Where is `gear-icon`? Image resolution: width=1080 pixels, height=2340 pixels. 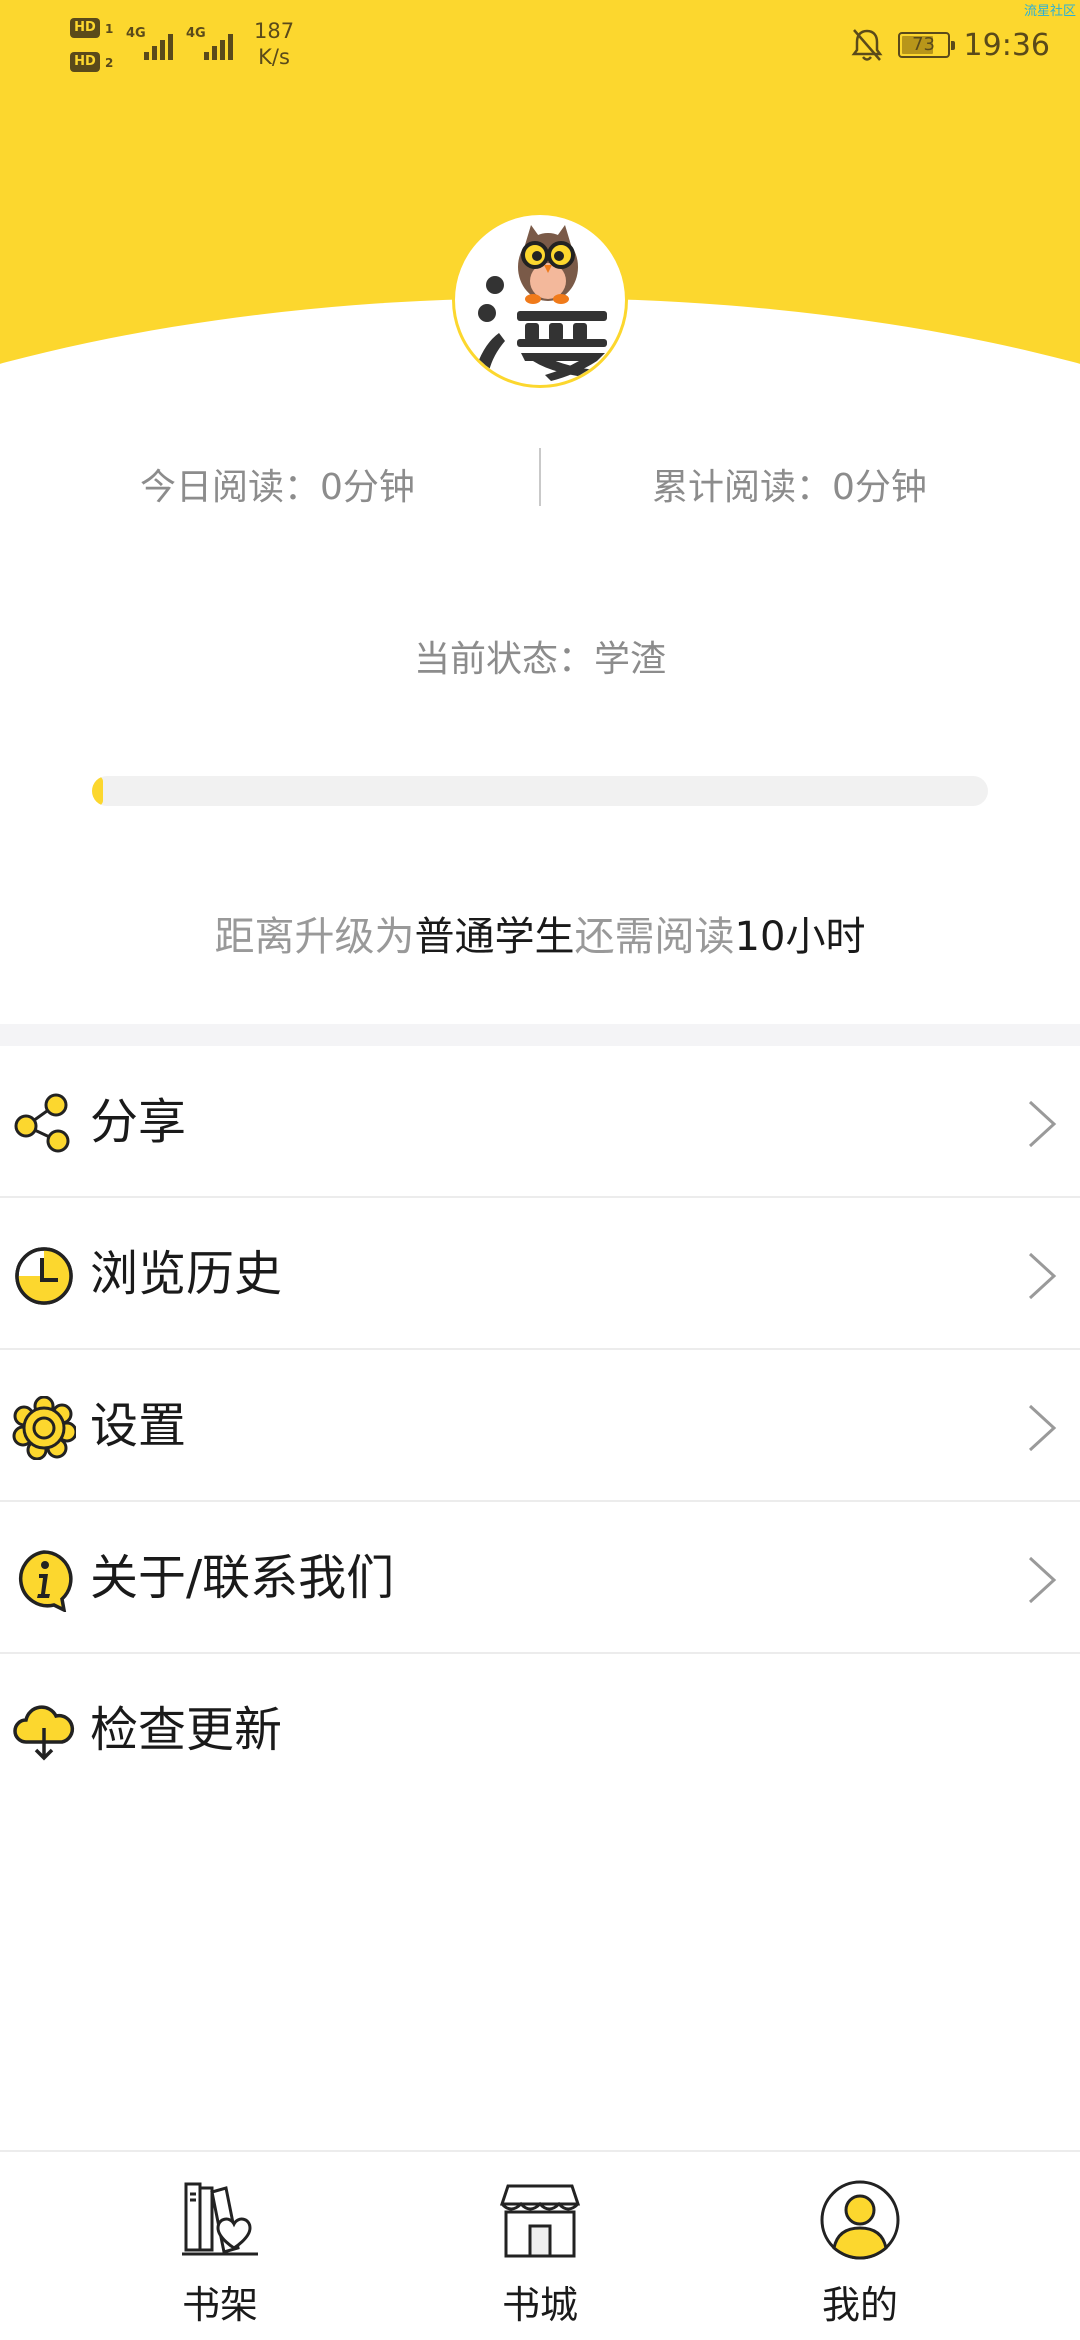 gear-icon is located at coordinates (44, 1428).